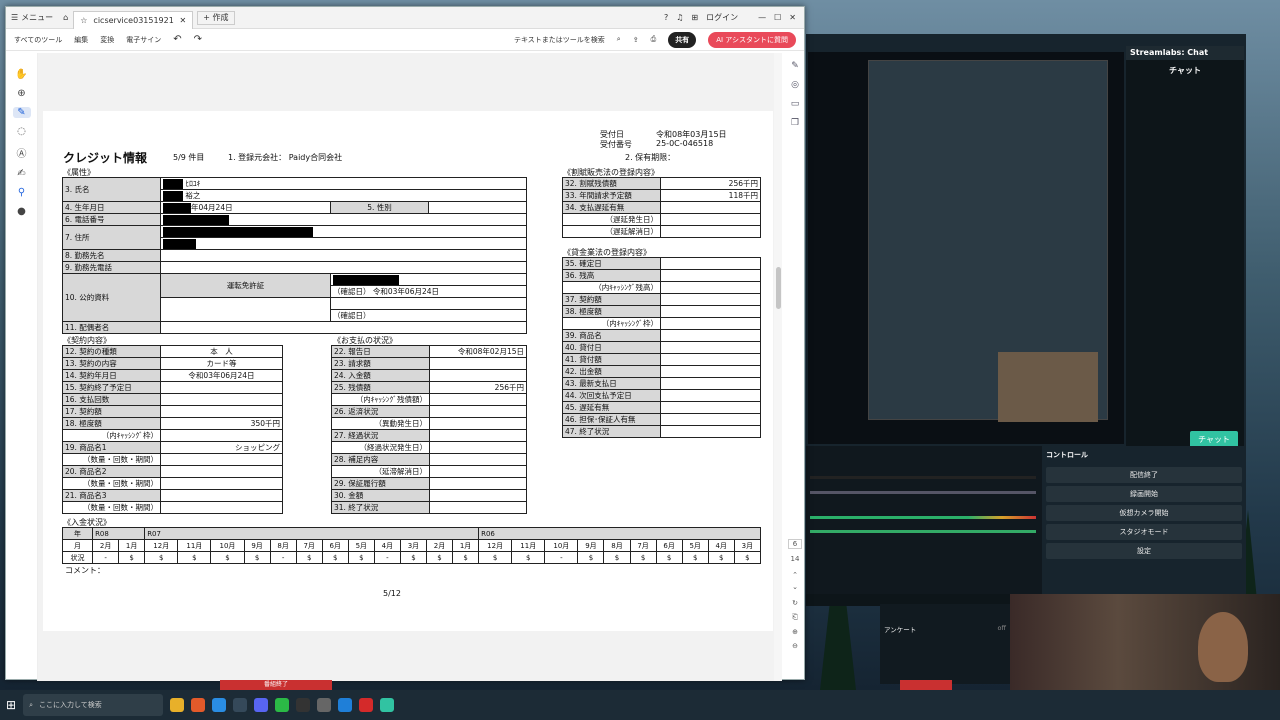 The height and width of the screenshot is (720, 1280). I want to click on print-icon: ⎙, so click(654, 39).